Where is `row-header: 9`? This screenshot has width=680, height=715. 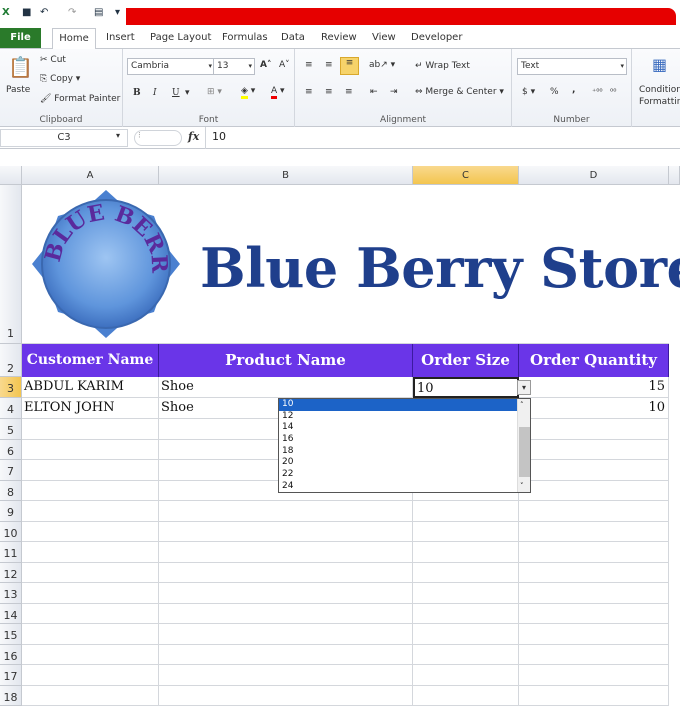 row-header: 9 is located at coordinates (11, 511).